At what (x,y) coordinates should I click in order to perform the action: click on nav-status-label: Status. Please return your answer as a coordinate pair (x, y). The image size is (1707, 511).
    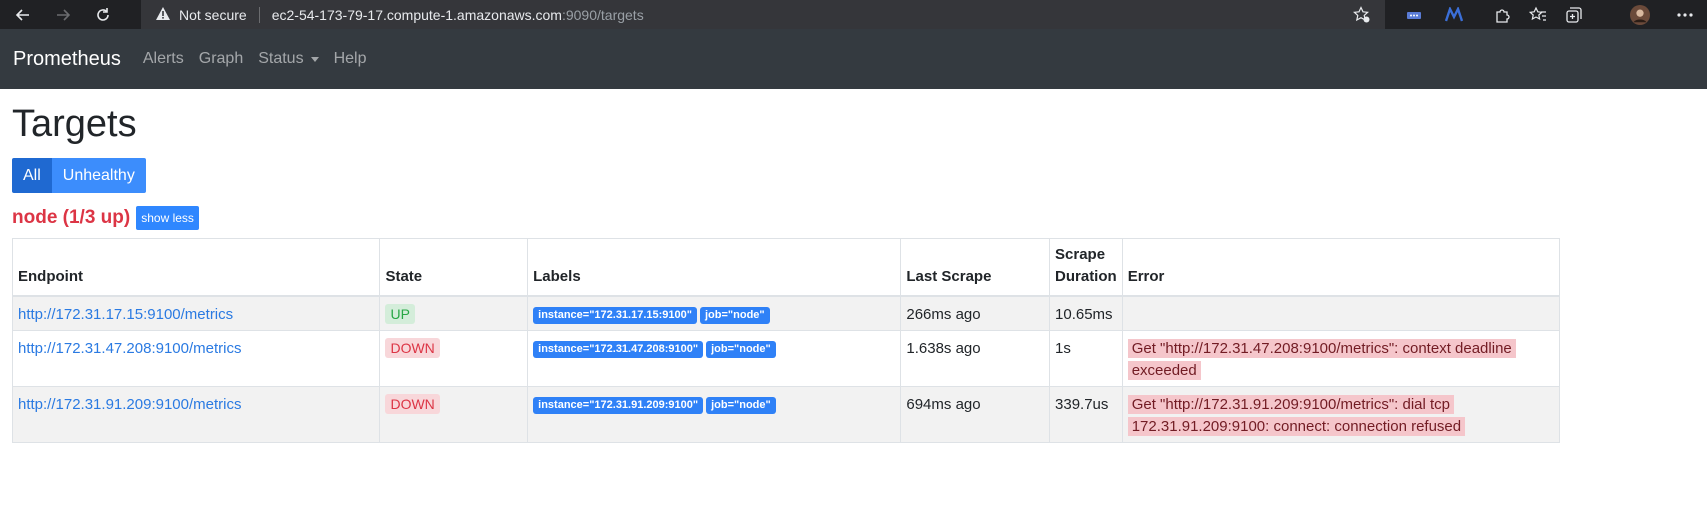
    Looking at the image, I should click on (281, 58).